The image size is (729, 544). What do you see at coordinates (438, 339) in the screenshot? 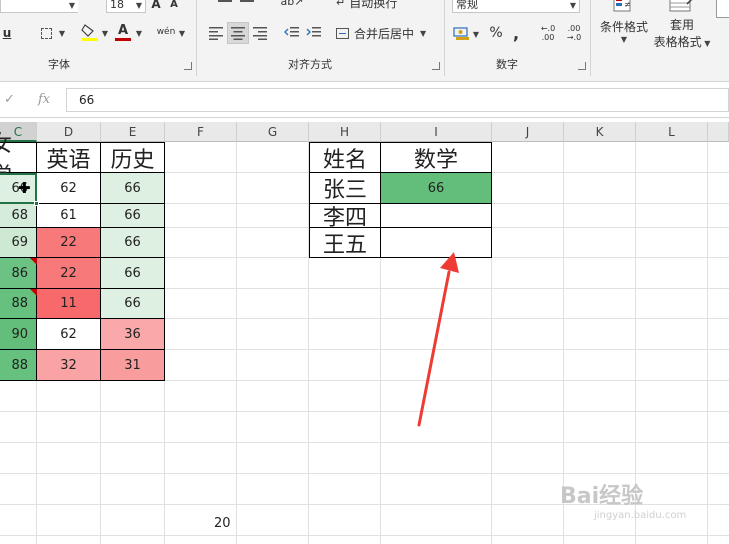
I see `annotation-arrow-icon` at bounding box center [438, 339].